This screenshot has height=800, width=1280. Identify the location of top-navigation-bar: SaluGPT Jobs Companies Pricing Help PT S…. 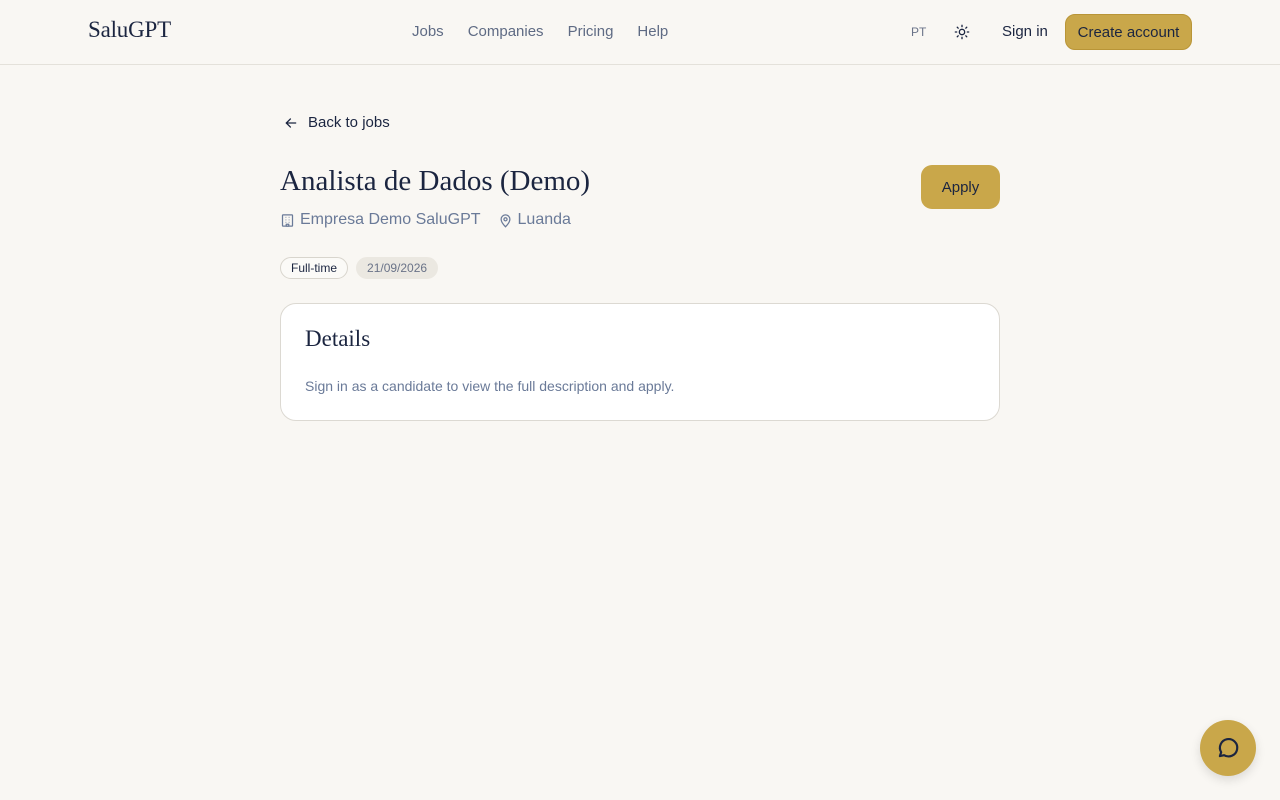
(640, 32).